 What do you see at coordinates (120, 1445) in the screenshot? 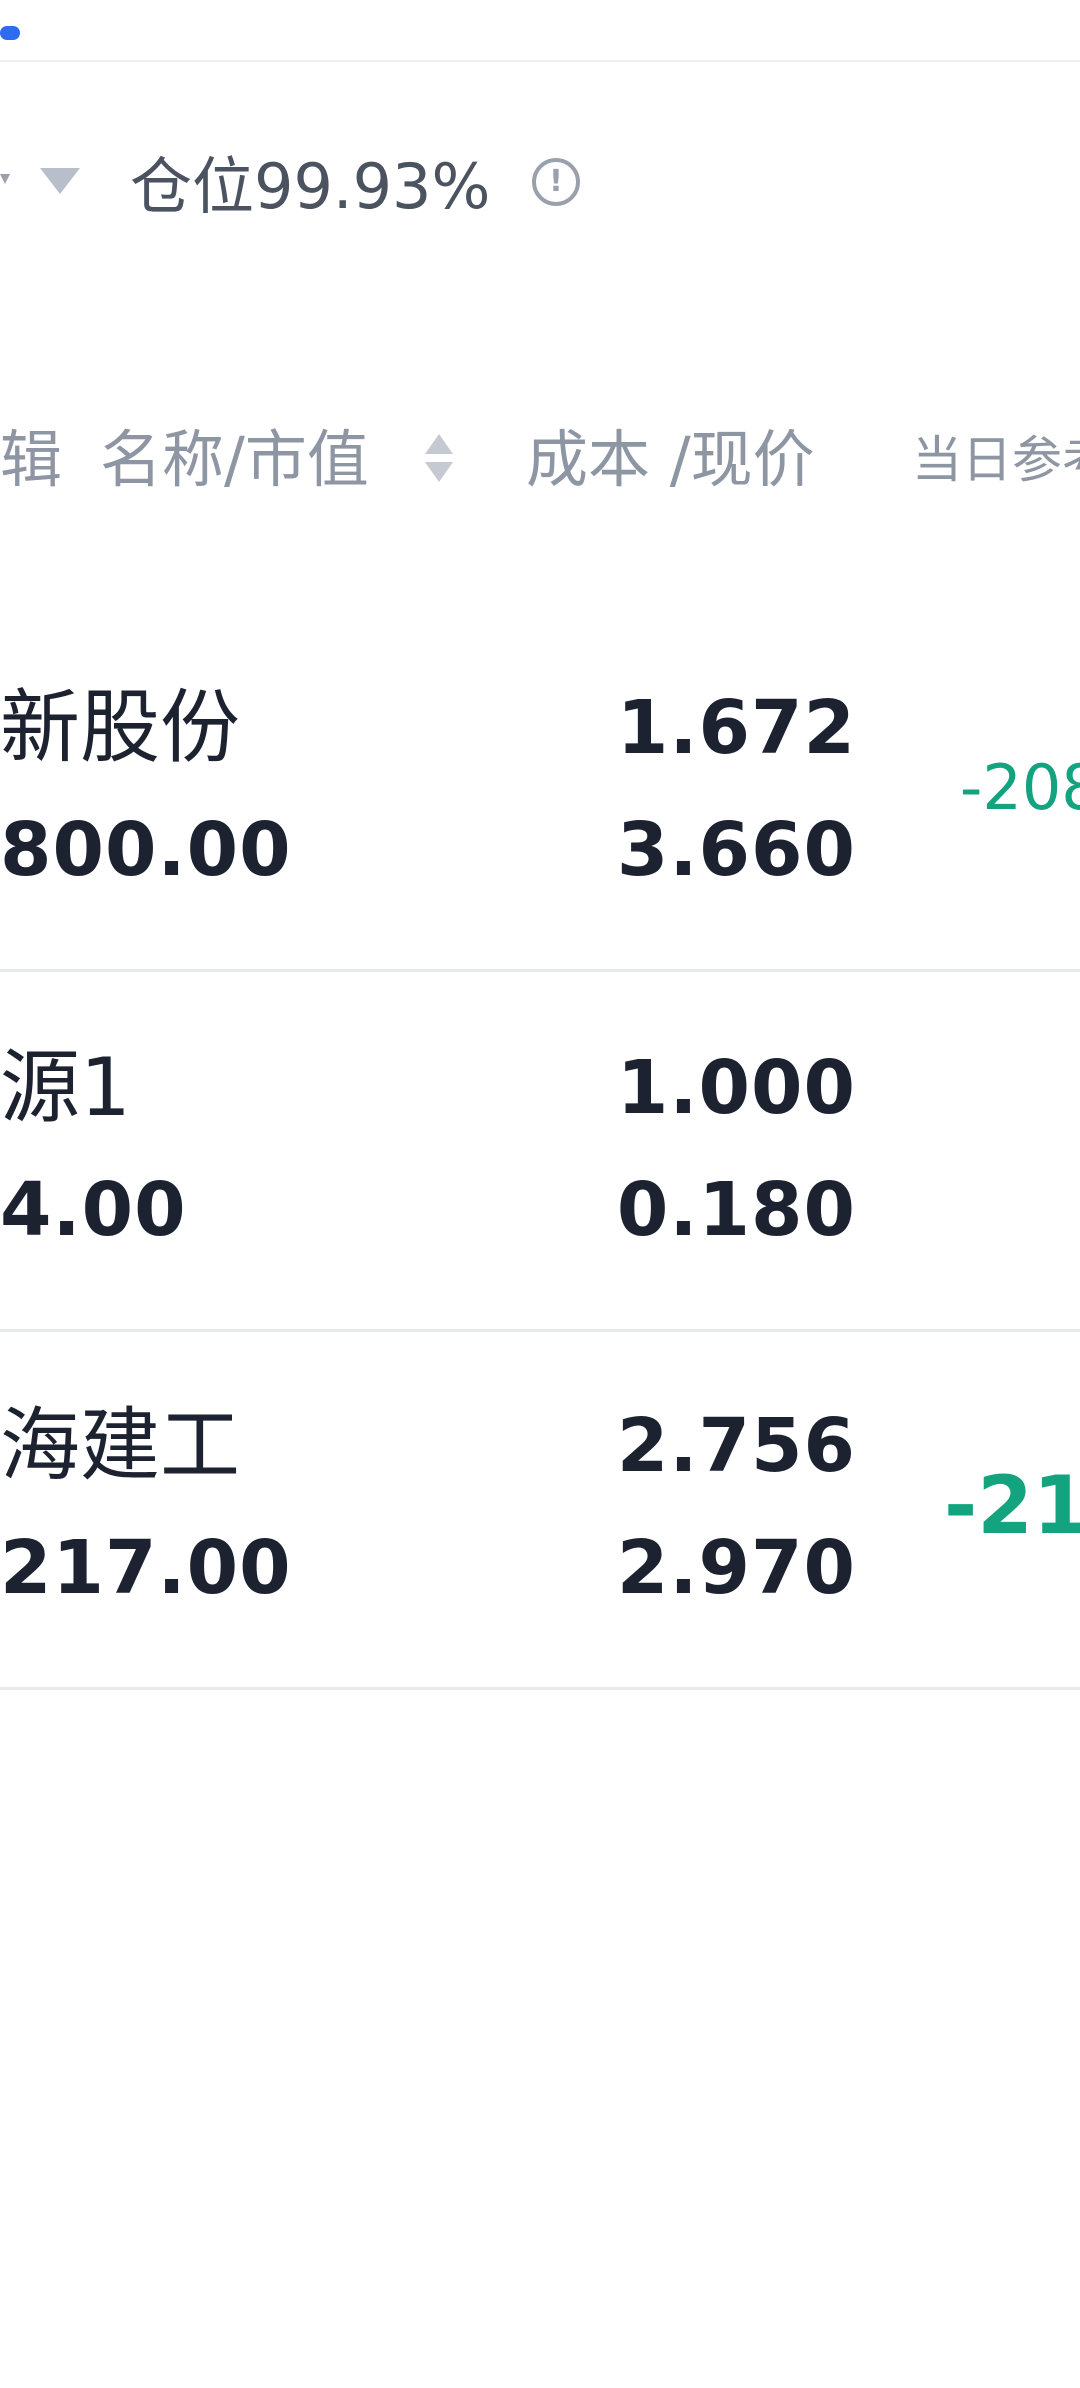
I see `stock-name: 海建工` at bounding box center [120, 1445].